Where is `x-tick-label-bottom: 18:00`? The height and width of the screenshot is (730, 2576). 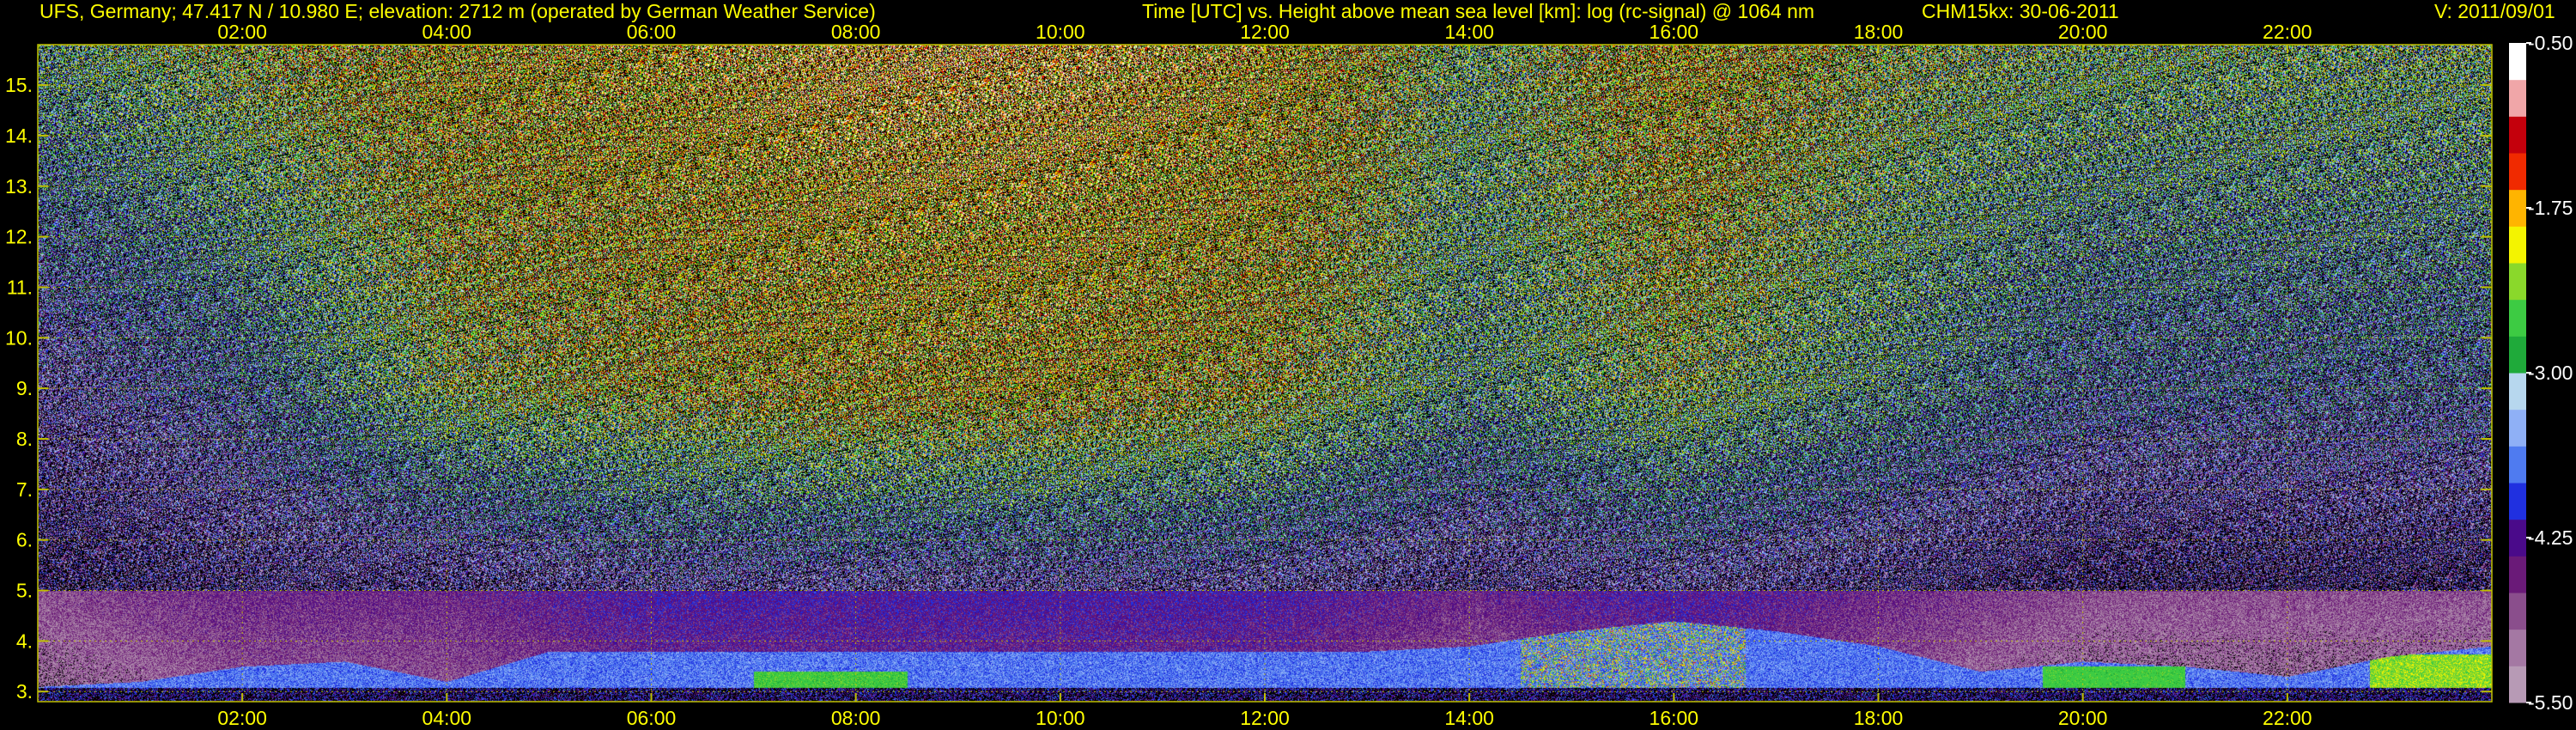 x-tick-label-bottom: 18:00 is located at coordinates (1879, 718).